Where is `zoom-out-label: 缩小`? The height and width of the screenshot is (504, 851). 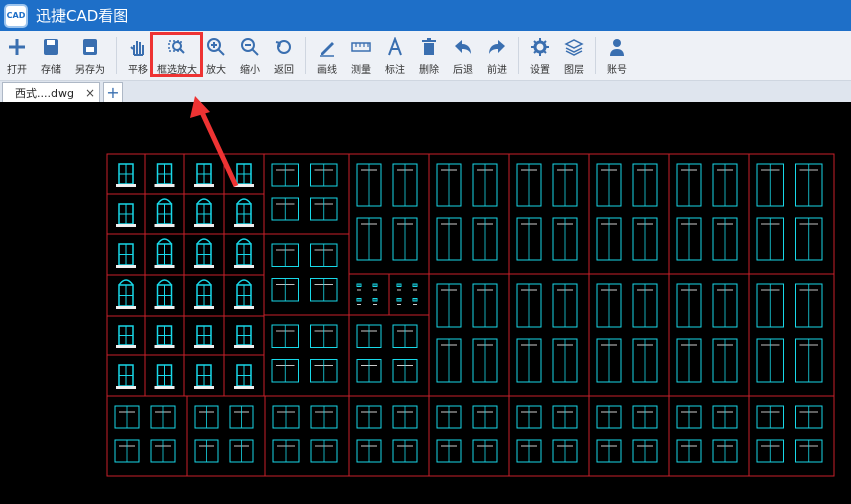 zoom-out-label: 缩小 is located at coordinates (250, 70).